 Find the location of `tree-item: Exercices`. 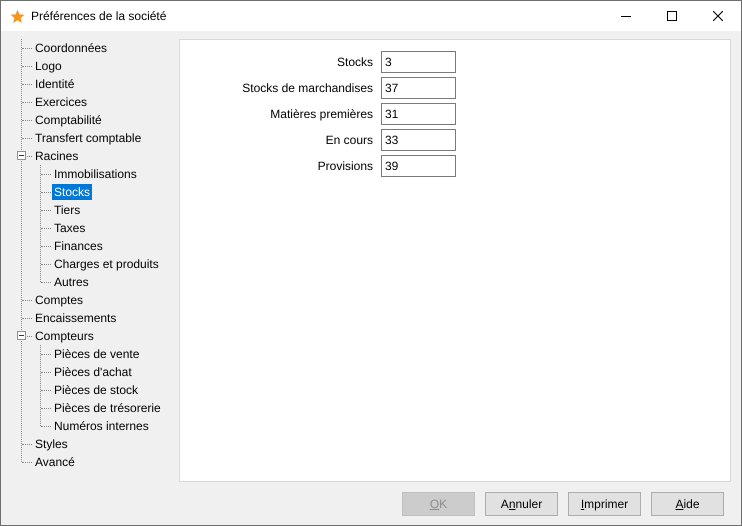

tree-item: Exercices is located at coordinates (61, 102).